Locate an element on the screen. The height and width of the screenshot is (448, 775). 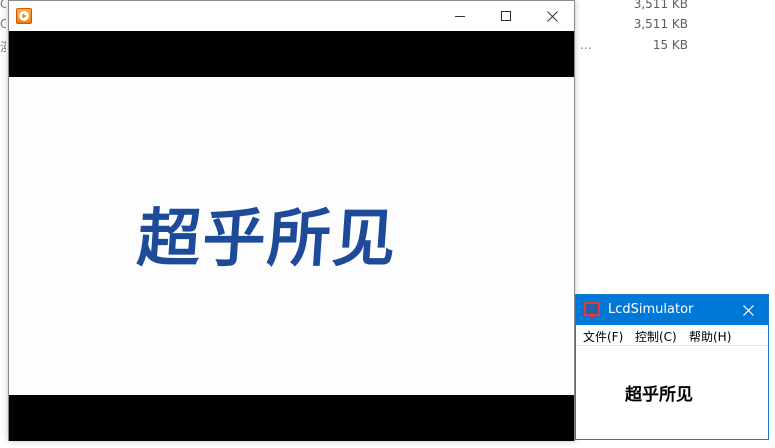
lcd-display: 超乎所见 is located at coordinates (672, 392).